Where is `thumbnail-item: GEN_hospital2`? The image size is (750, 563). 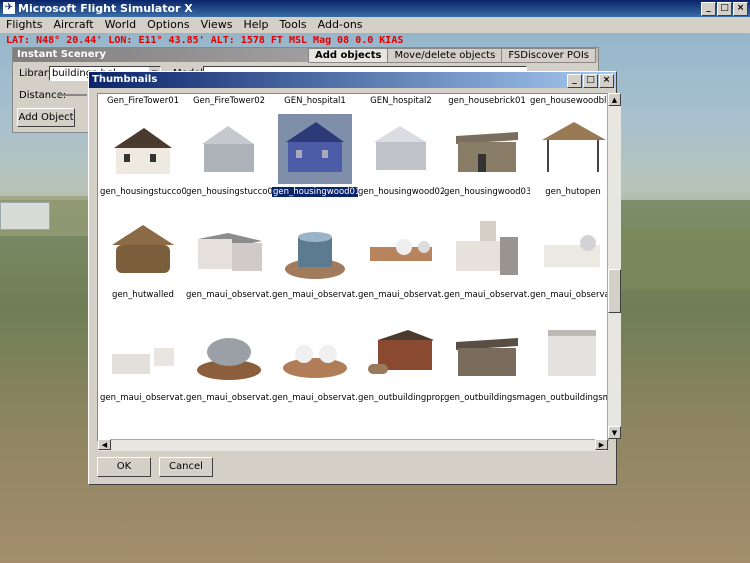 thumbnail-item: GEN_hospital2 is located at coordinates (401, 101).